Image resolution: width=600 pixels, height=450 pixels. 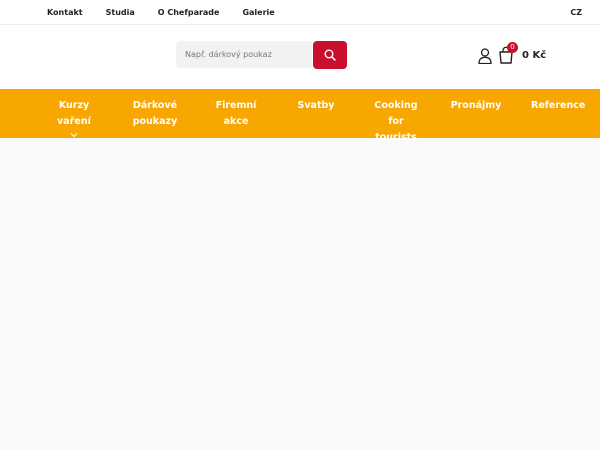 I want to click on search-button, so click(x=330, y=55).